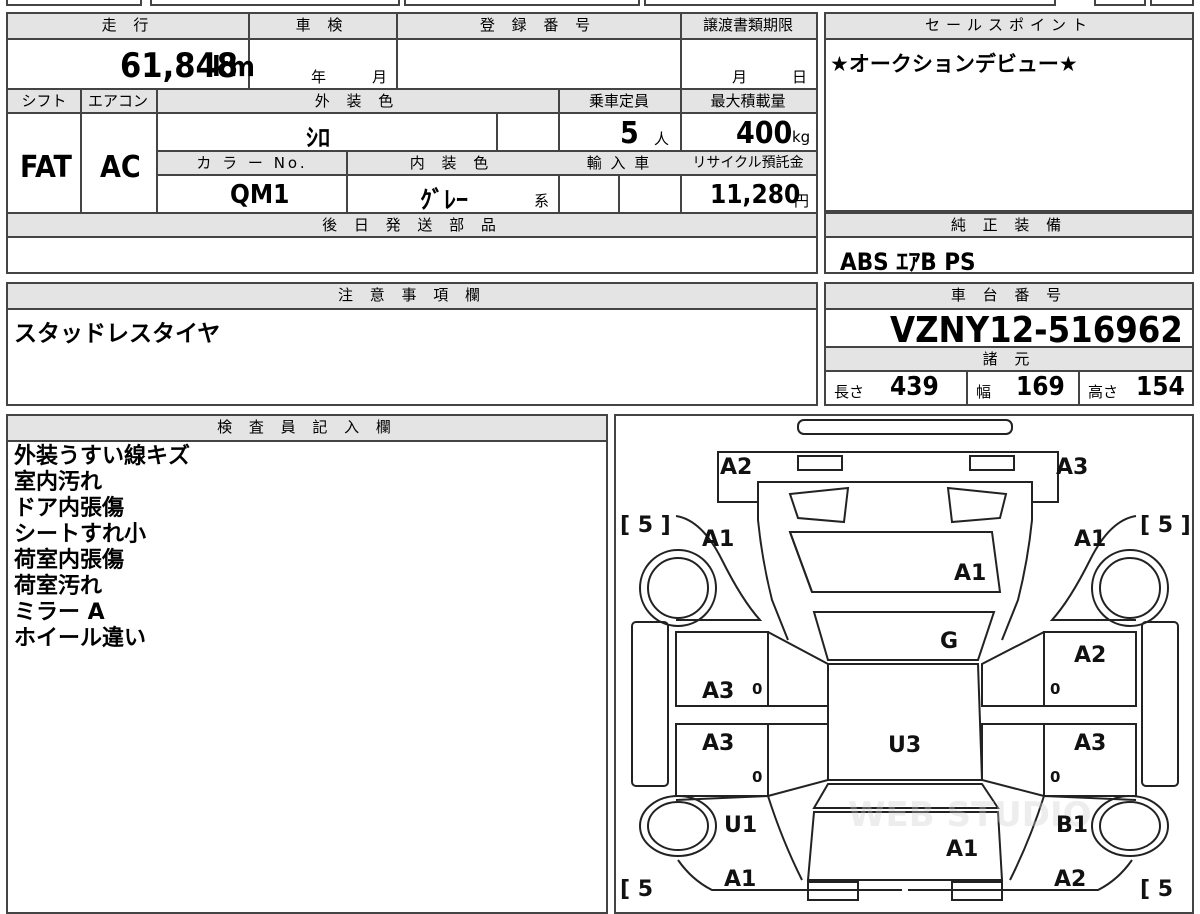 The height and width of the screenshot is (914, 1200). Describe the element at coordinates (740, 879) in the screenshot. I see `front-left-label: A1` at that location.